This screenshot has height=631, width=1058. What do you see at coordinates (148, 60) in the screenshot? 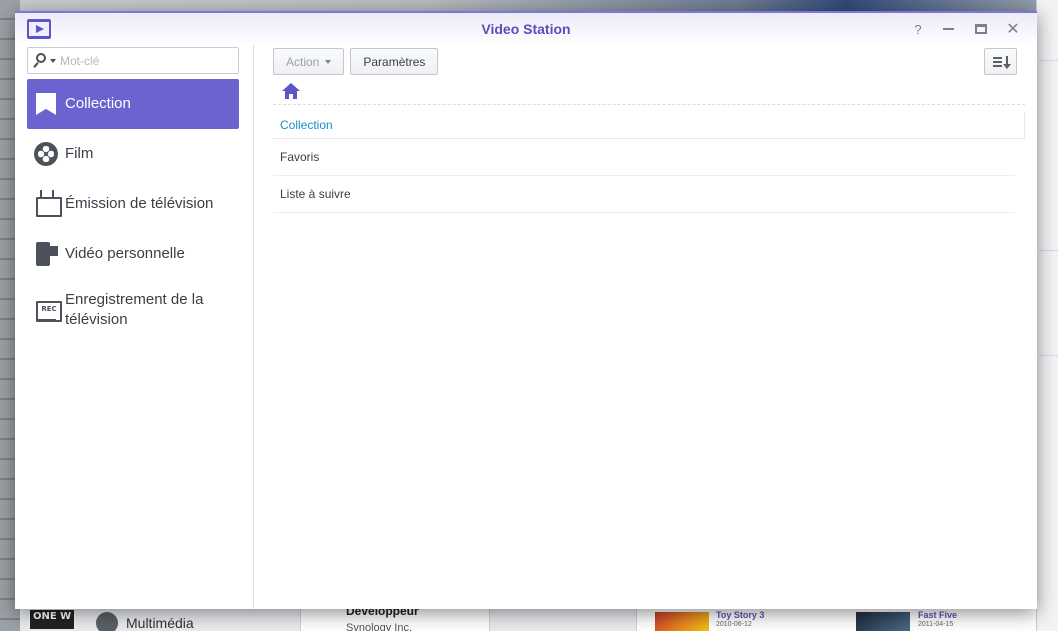
I see `search-input` at bounding box center [148, 60].